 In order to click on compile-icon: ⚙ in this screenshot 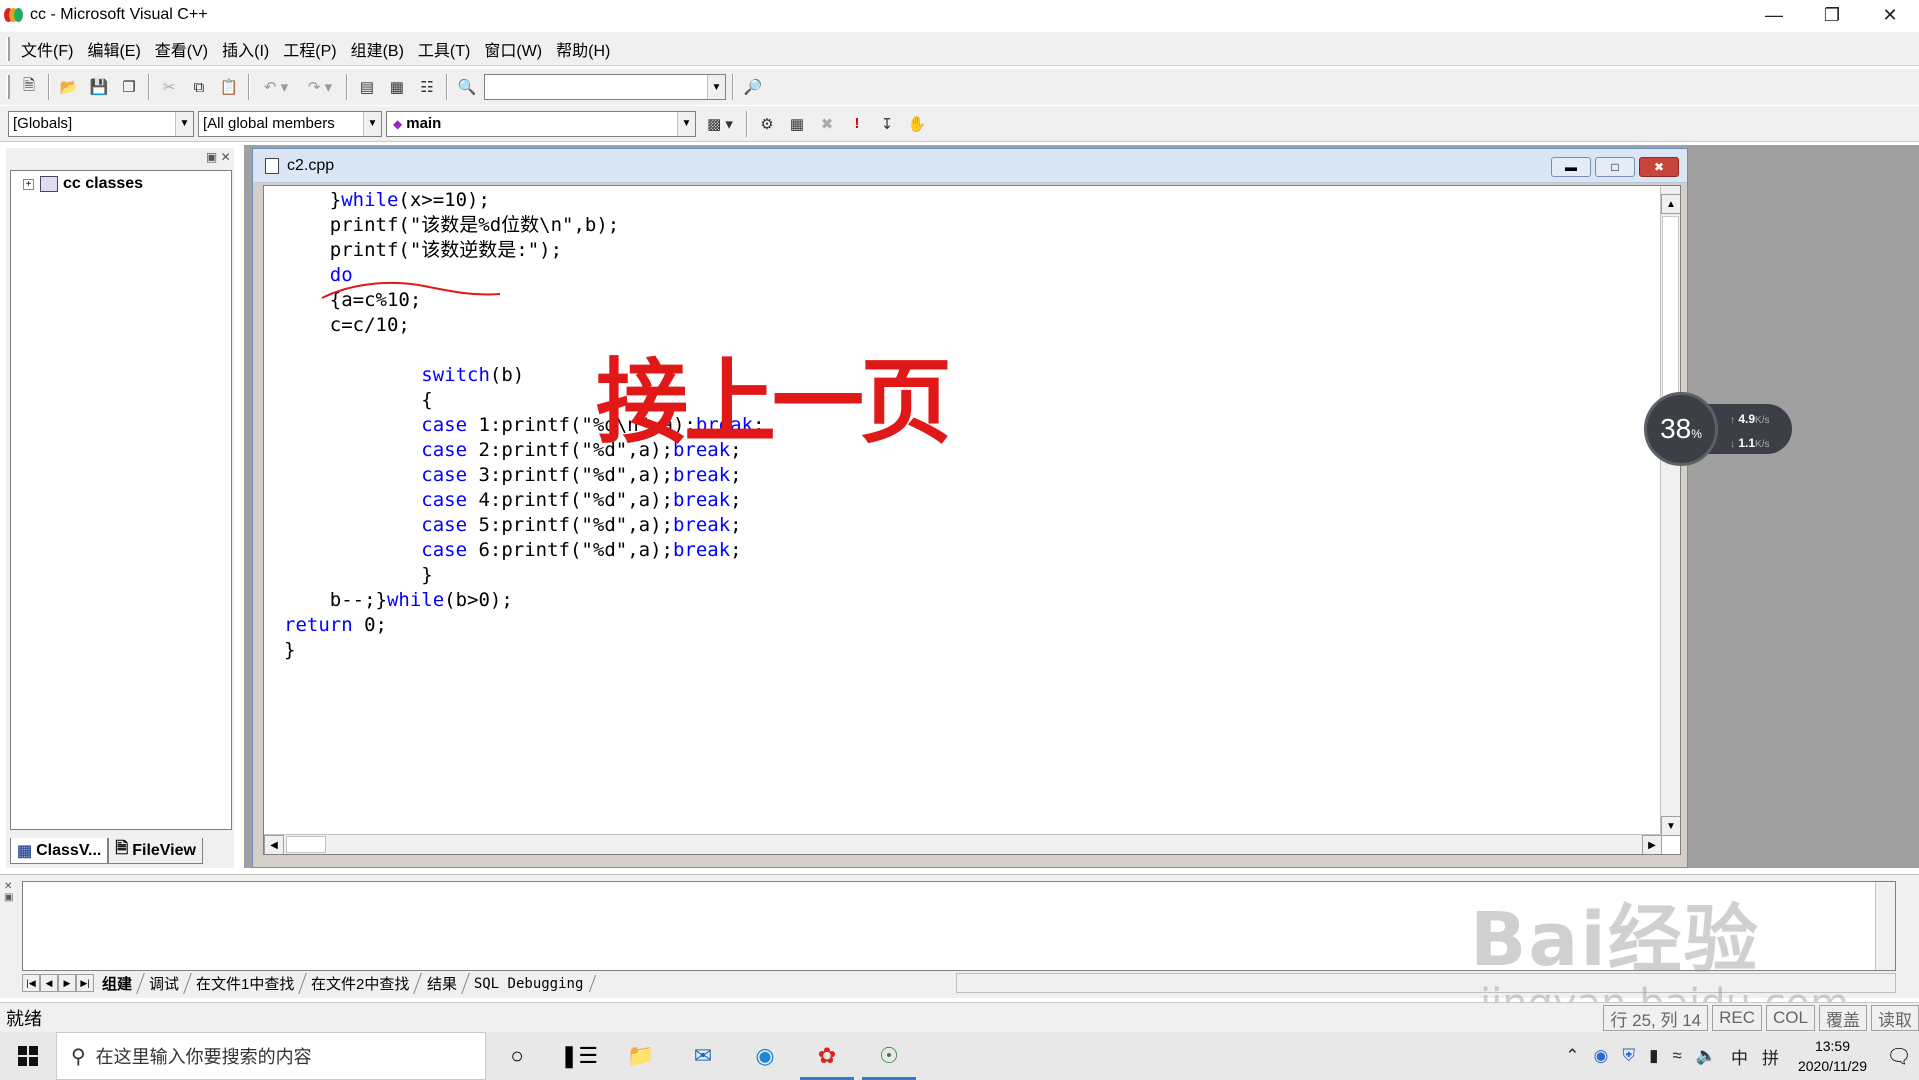, I will do `click(767, 124)`.